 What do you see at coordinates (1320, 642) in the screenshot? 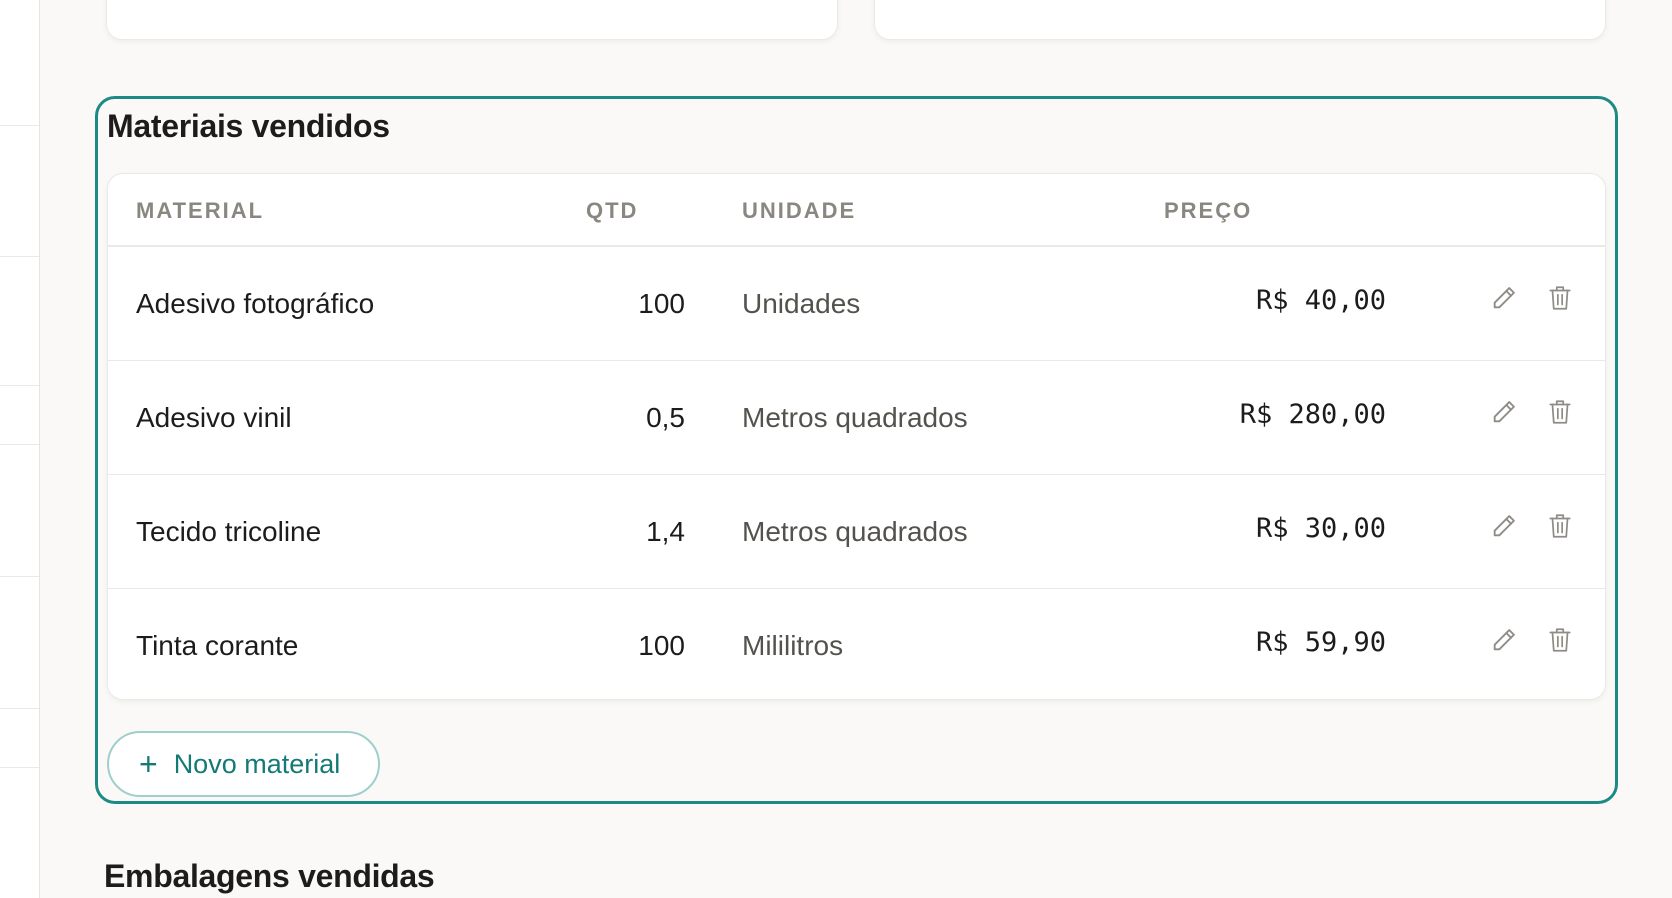
I see `material-price: R$ 59,90` at bounding box center [1320, 642].